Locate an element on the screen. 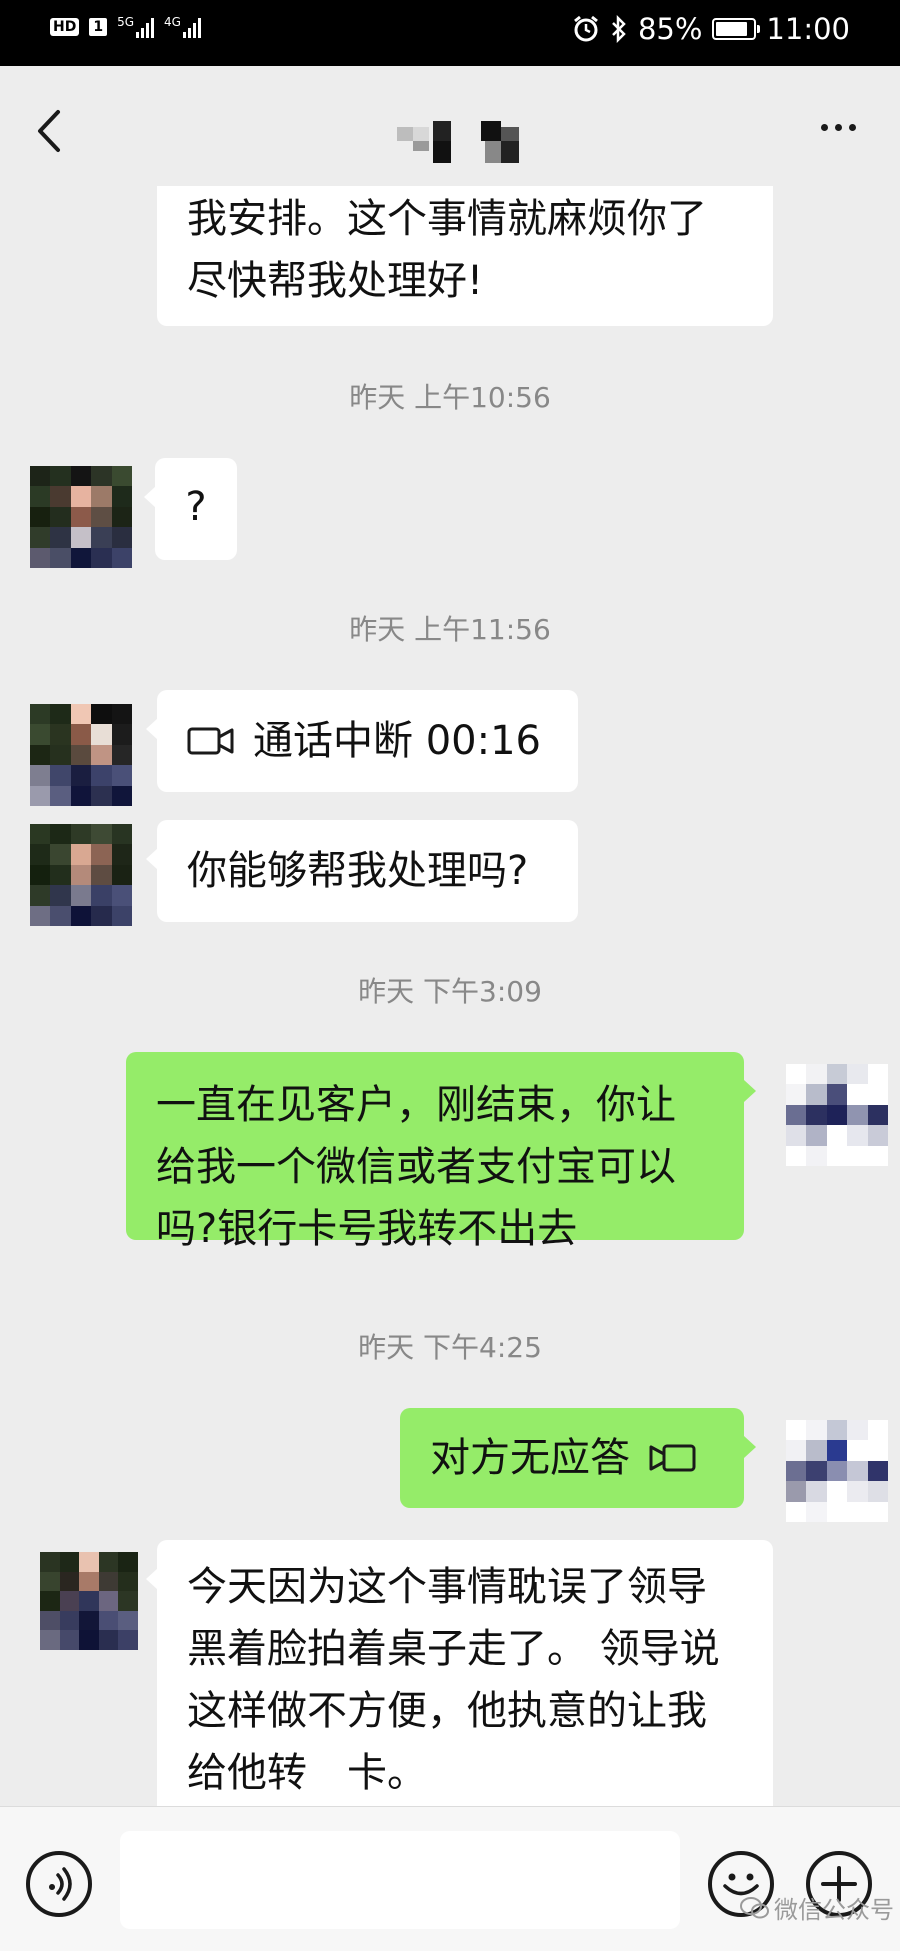  timestamp: 昨天 下午4:25 is located at coordinates (450, 1347).